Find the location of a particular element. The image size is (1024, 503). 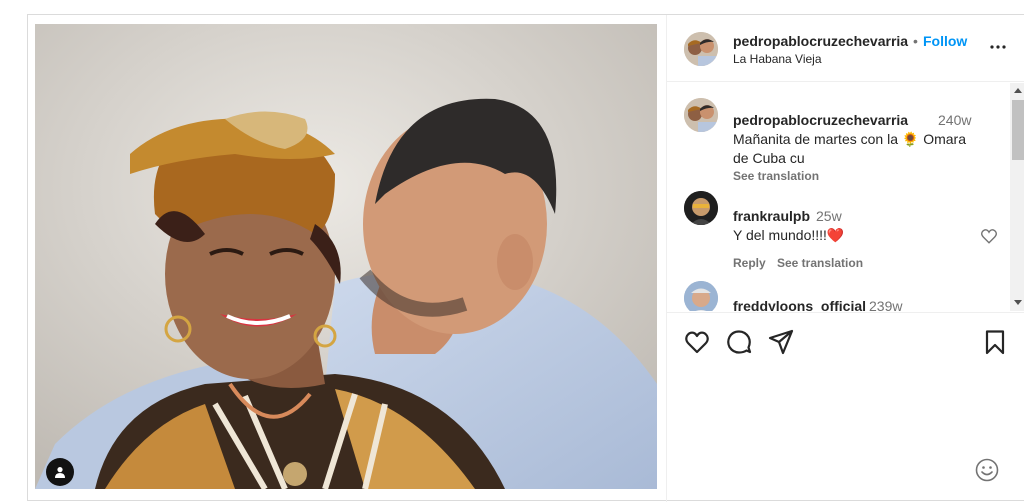

comment-username: freddyloons_official is located at coordinates (799, 304).